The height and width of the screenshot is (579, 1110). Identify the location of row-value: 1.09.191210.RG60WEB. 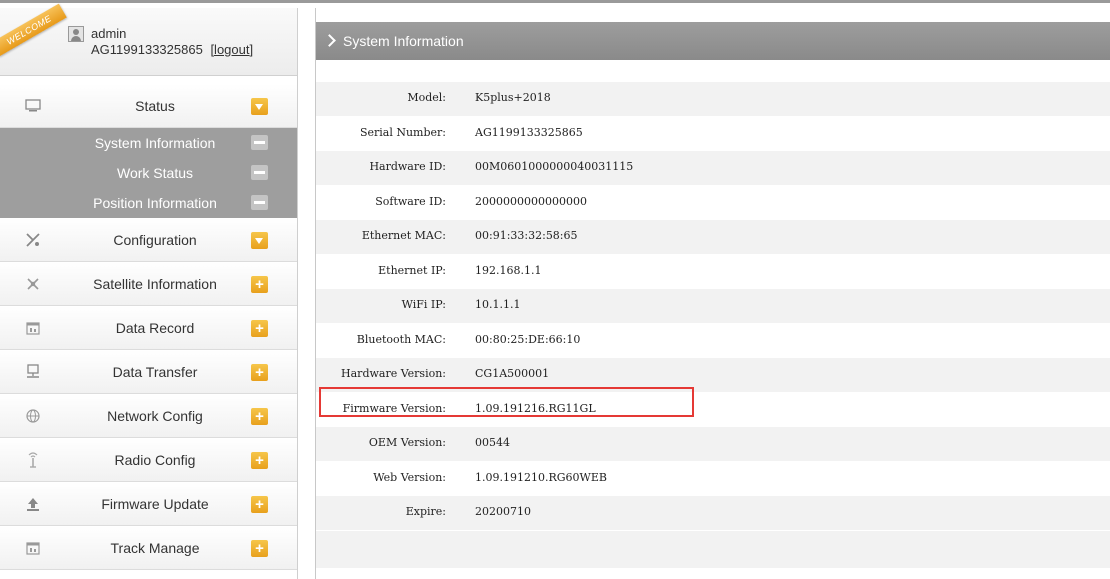
(541, 477).